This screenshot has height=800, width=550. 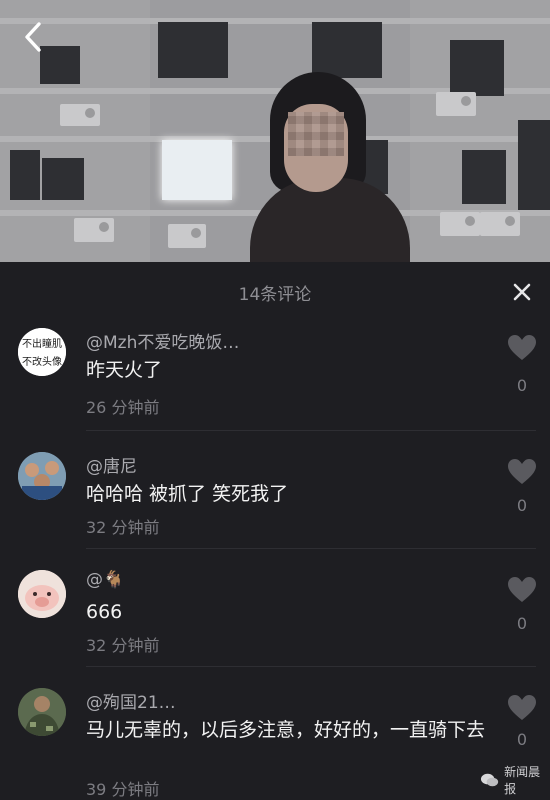 I want to click on avatar: 不出瞳肌 不改头像, so click(x=42, y=352).